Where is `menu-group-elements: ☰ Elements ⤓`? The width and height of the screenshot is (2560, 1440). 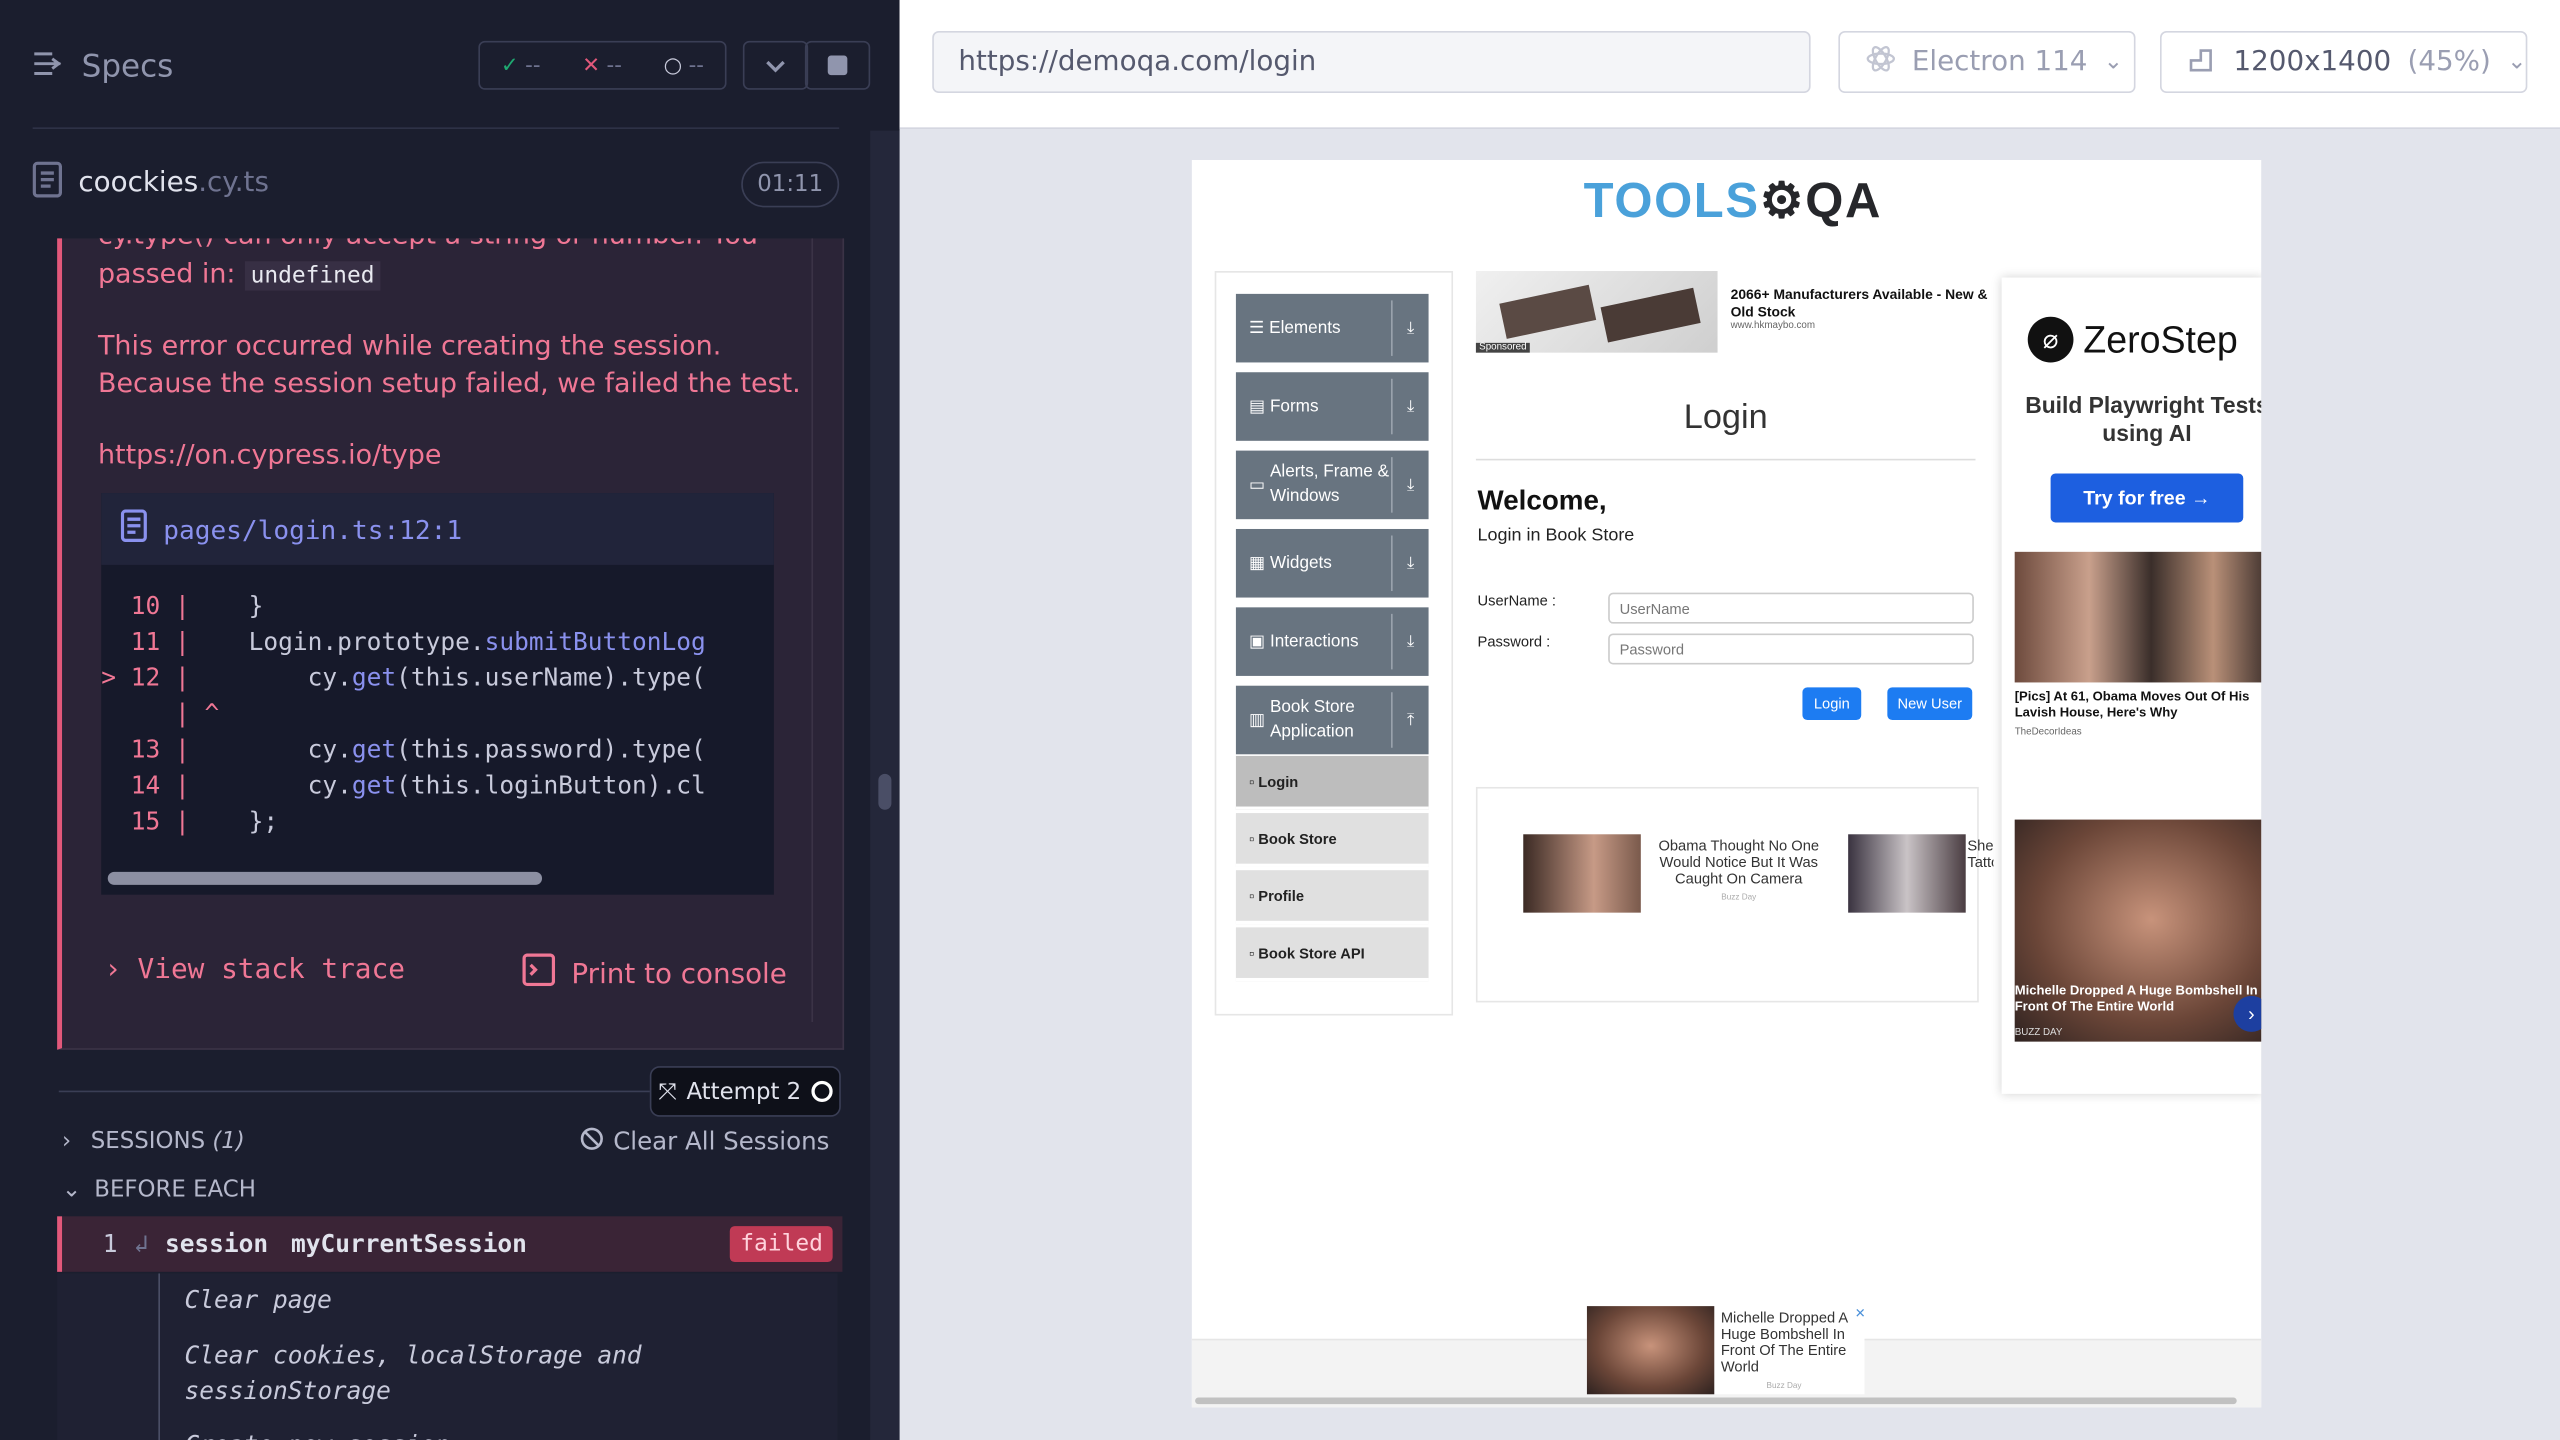
menu-group-elements: ☰ Elements ⤓ is located at coordinates (1332, 328).